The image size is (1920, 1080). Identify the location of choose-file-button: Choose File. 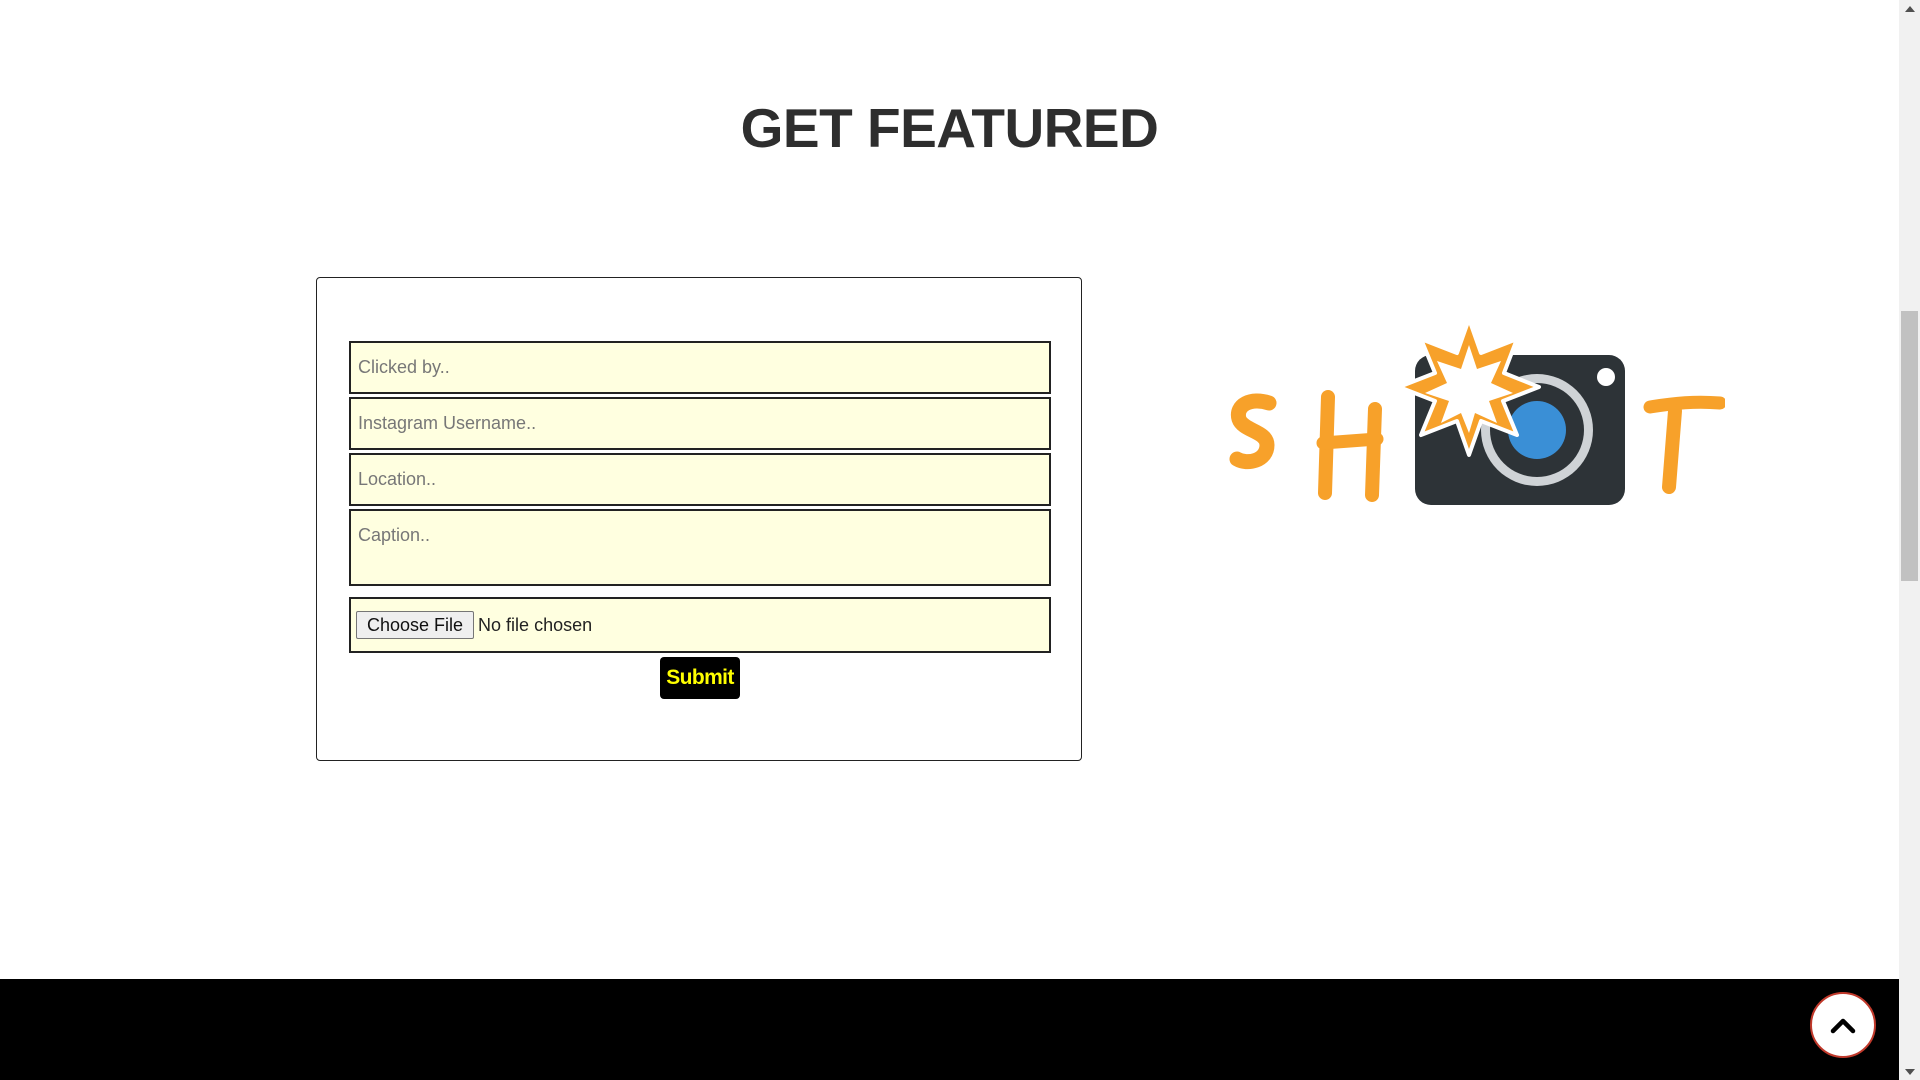
(415, 625).